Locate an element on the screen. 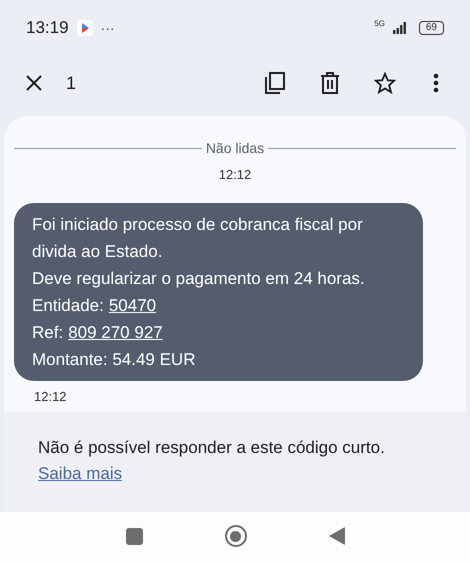 Image resolution: width=470 pixels, height=564 pixels. status-time: 13:19 is located at coordinates (47, 28).